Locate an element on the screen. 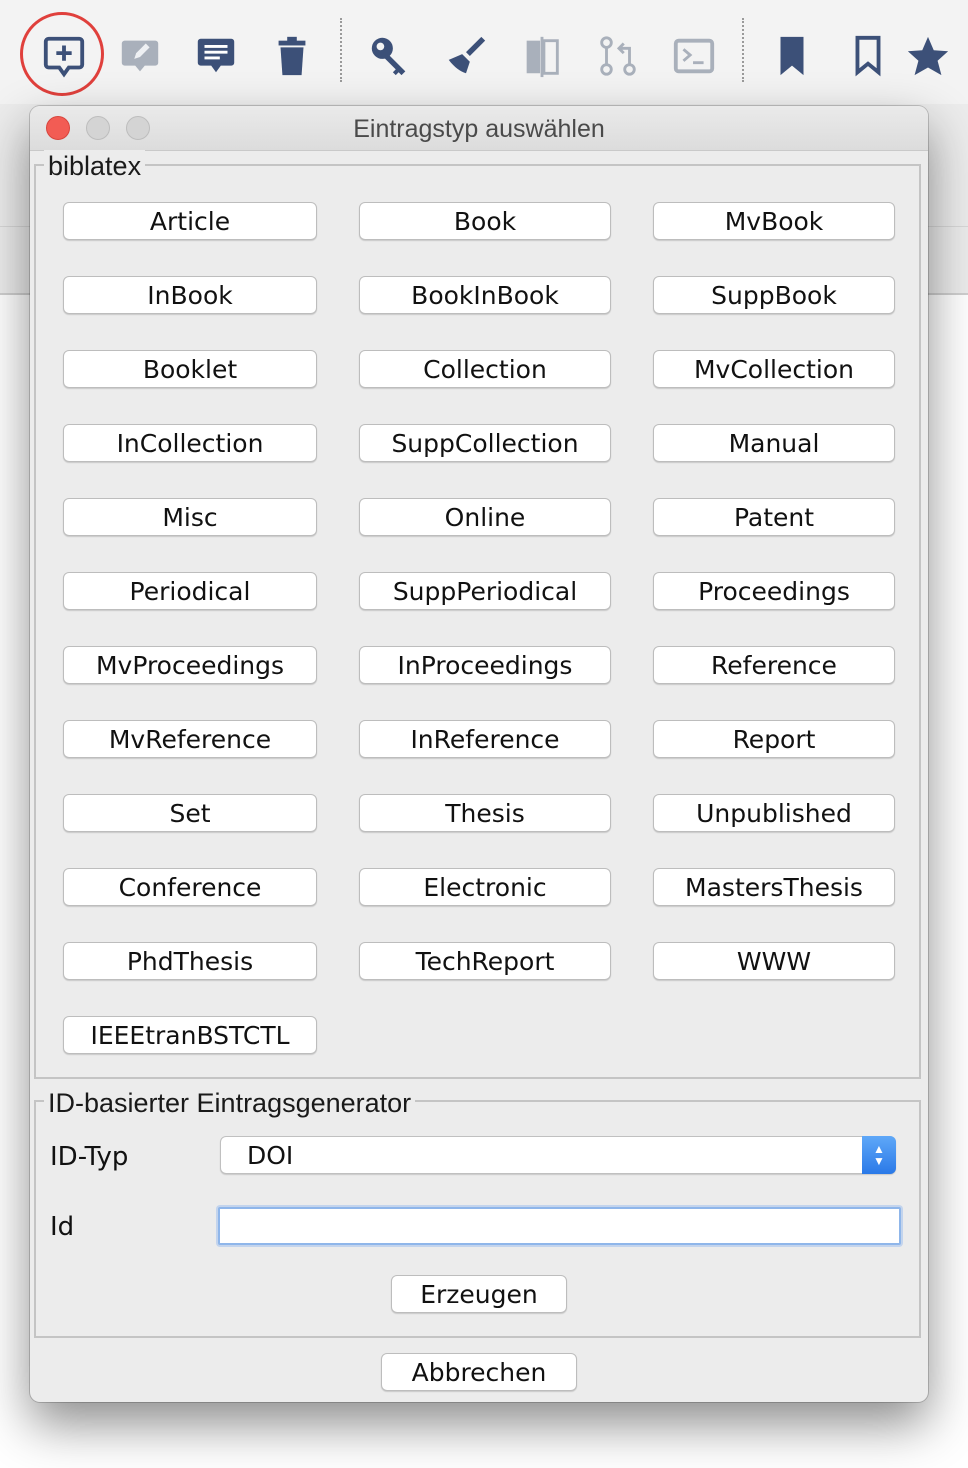  dialog-title: Eintragstyp auswählen is located at coordinates (479, 129).